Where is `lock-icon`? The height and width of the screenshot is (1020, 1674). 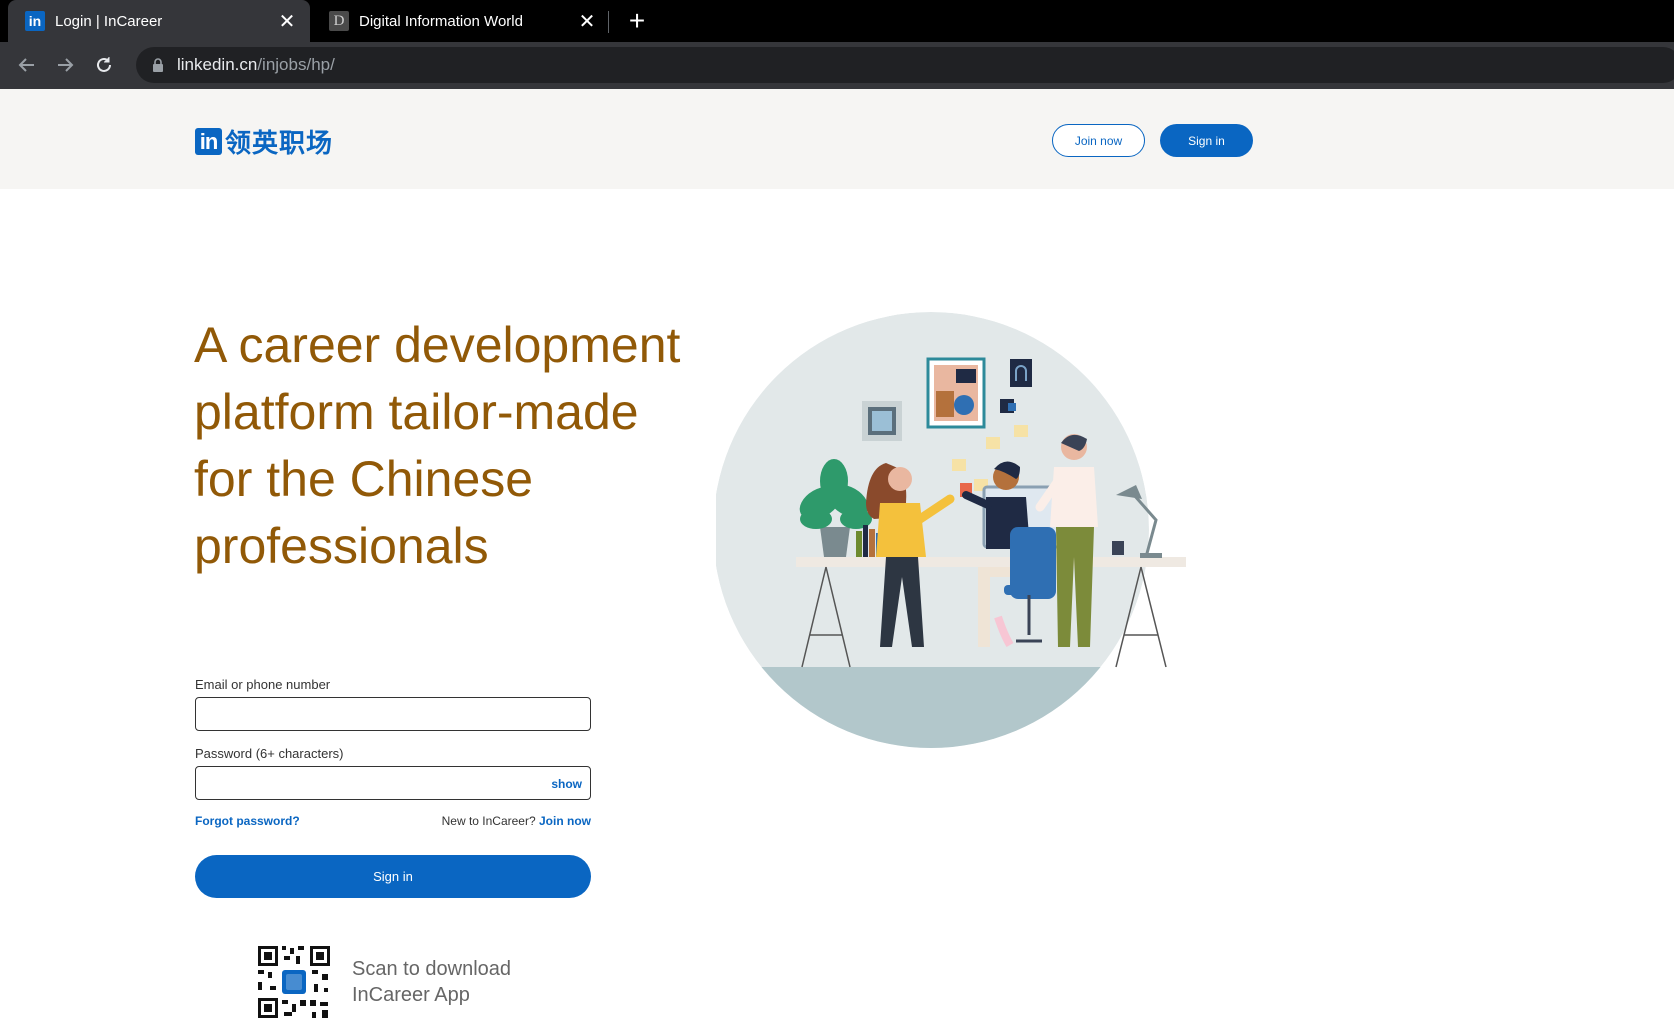
lock-icon is located at coordinates (158, 65).